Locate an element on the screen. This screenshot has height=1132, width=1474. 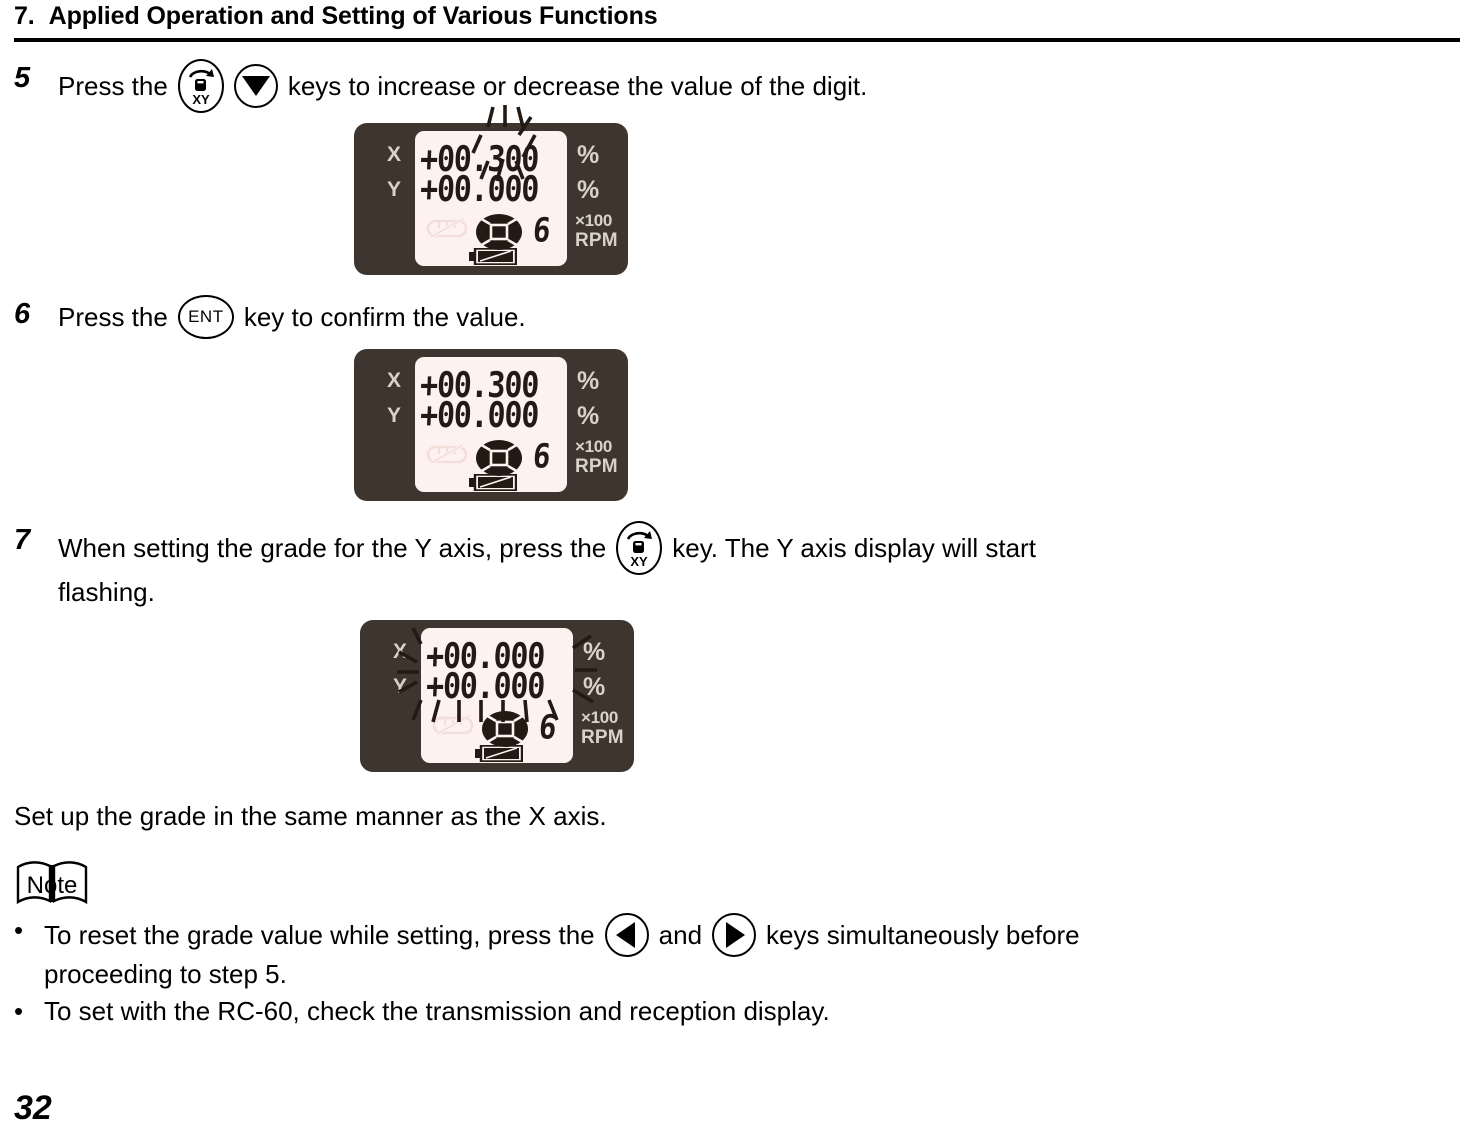
lcd-step7-x-label: X is located at coordinates (400, 651).